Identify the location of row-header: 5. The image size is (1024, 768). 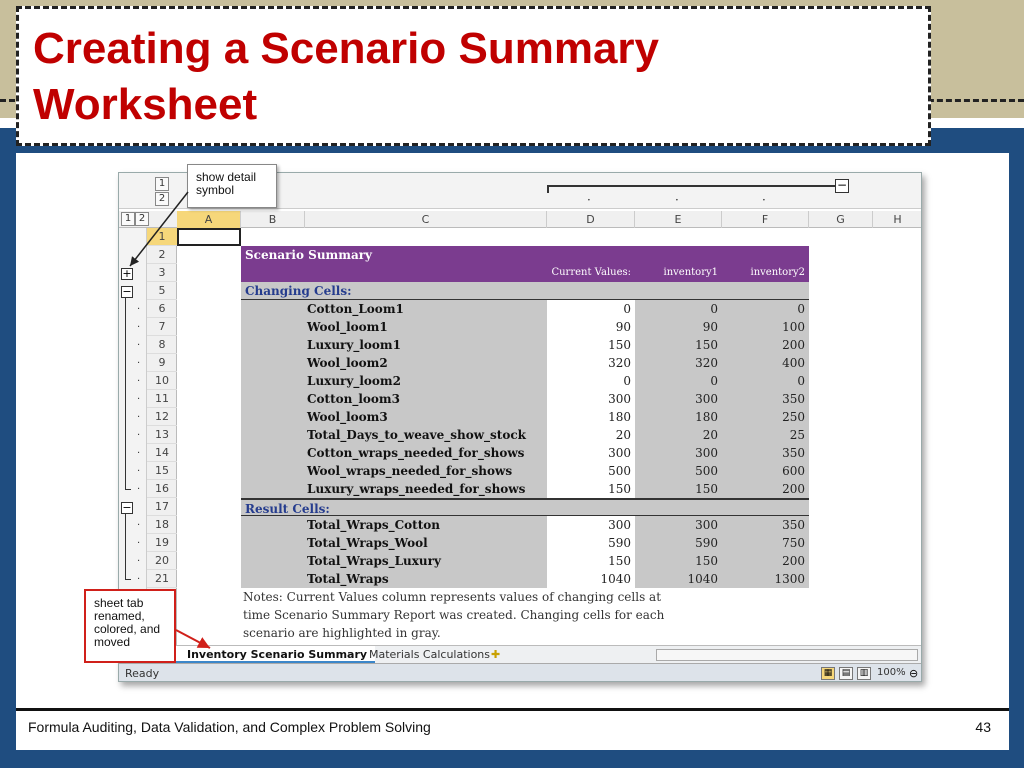
(162, 291).